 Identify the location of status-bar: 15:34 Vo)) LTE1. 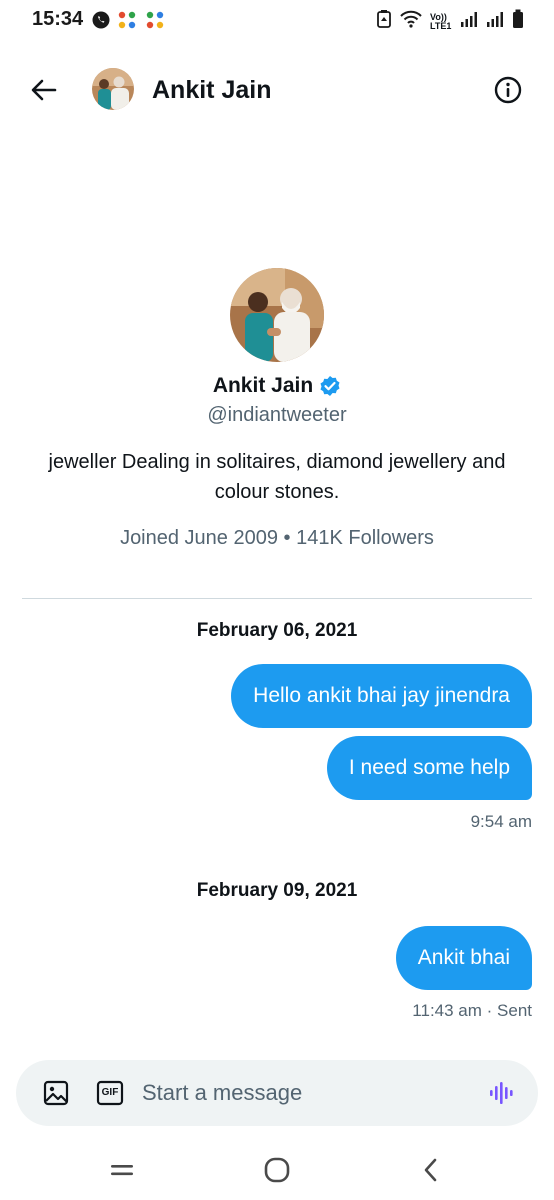
(277, 20).